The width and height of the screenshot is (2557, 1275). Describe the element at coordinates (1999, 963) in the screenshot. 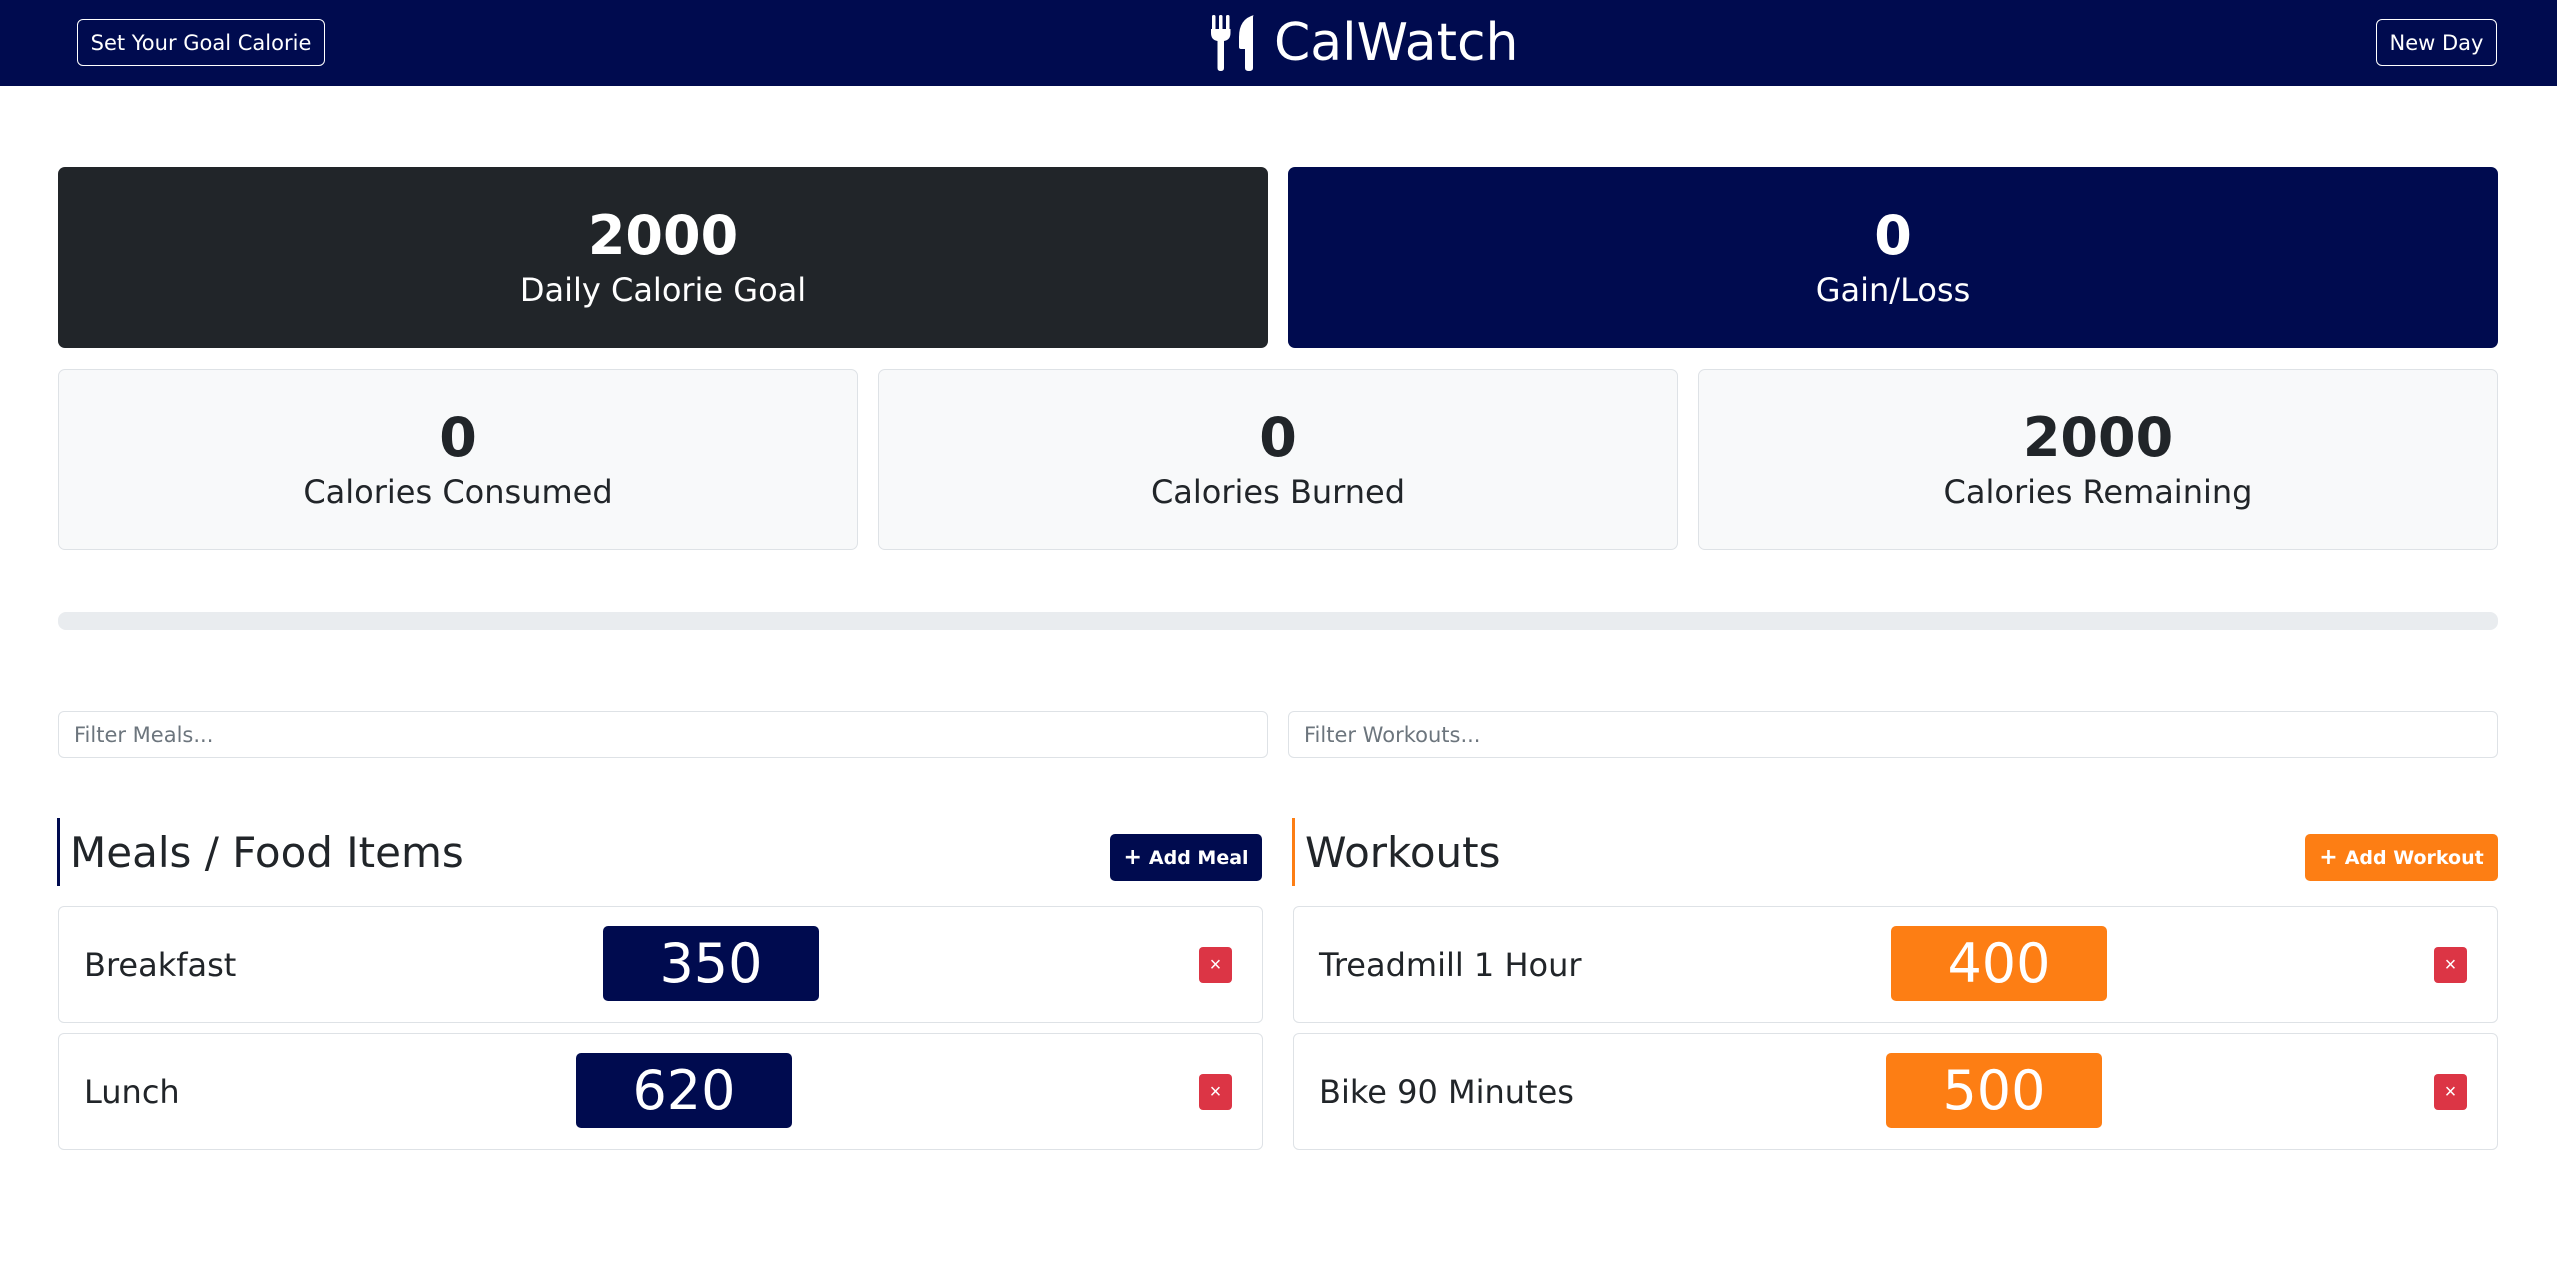

I see `workout-item-calories: 400` at that location.